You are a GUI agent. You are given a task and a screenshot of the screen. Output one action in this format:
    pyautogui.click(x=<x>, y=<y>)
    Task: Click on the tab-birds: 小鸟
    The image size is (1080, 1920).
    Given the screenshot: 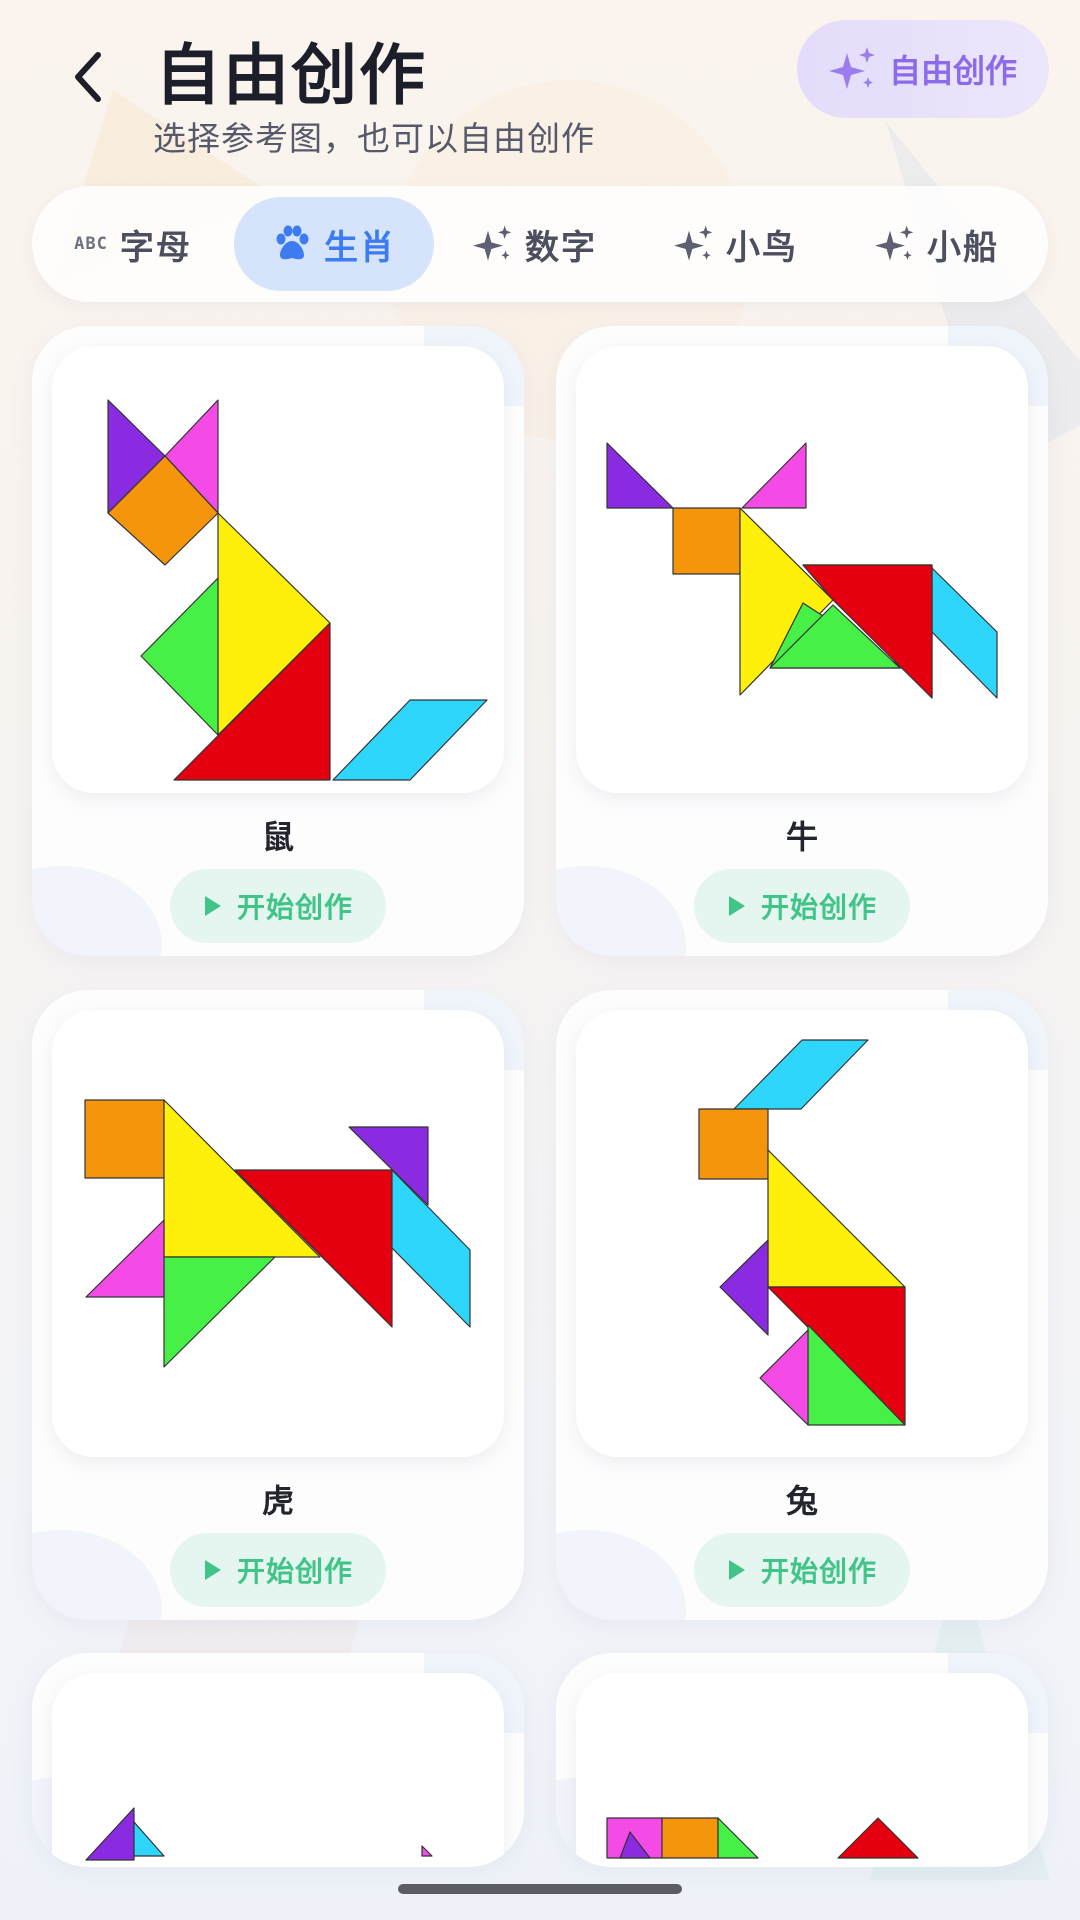 What is the action you would take?
    pyautogui.click(x=736, y=244)
    